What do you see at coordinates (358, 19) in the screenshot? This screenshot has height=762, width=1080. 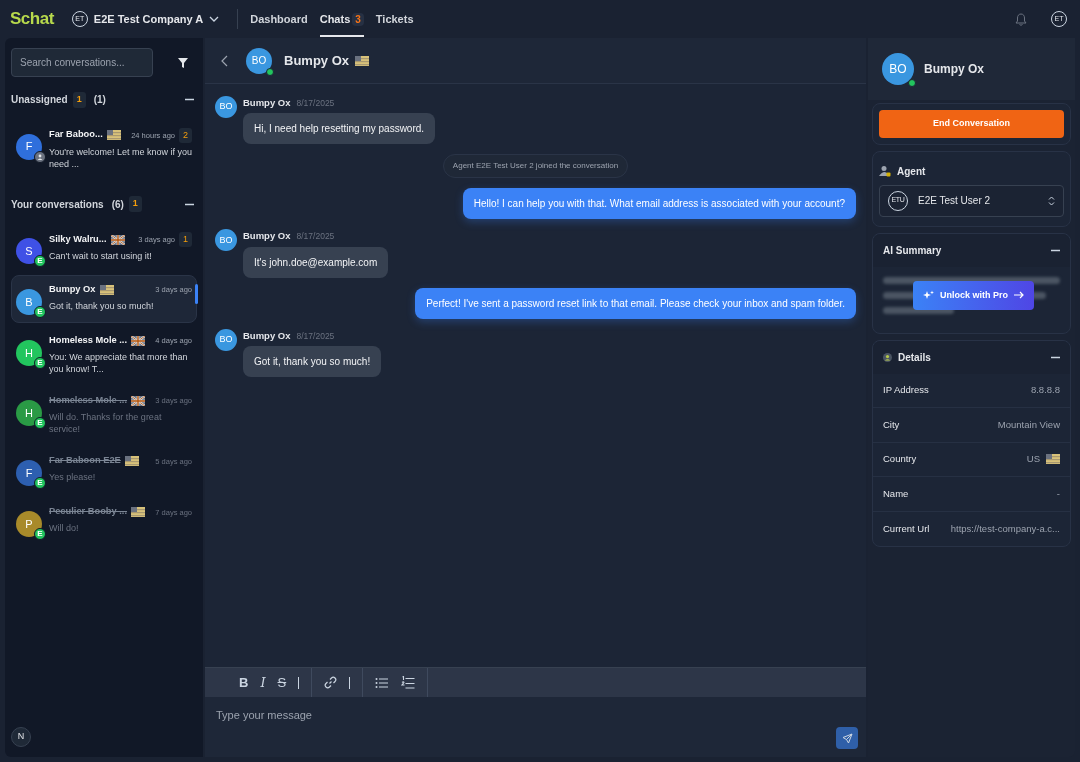 I see `tab-count-badge: 3` at bounding box center [358, 19].